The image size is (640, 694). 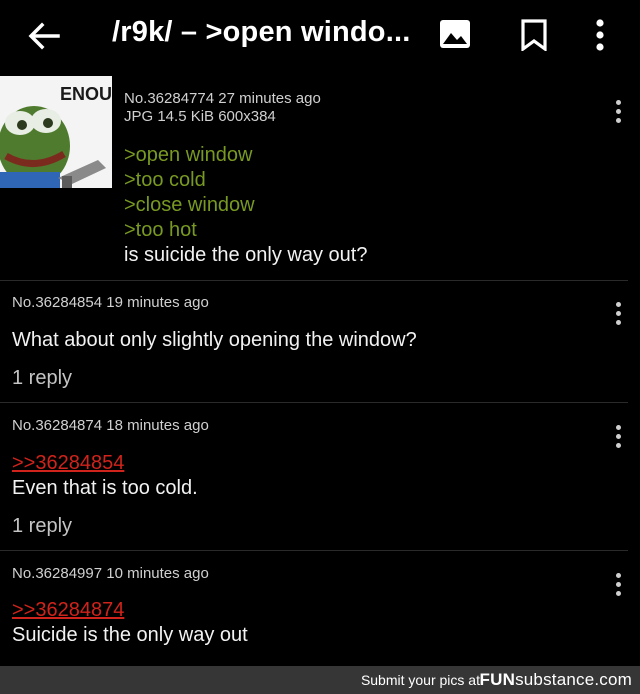 I want to click on pepe-gun-image: ENOU, so click(x=56, y=132).